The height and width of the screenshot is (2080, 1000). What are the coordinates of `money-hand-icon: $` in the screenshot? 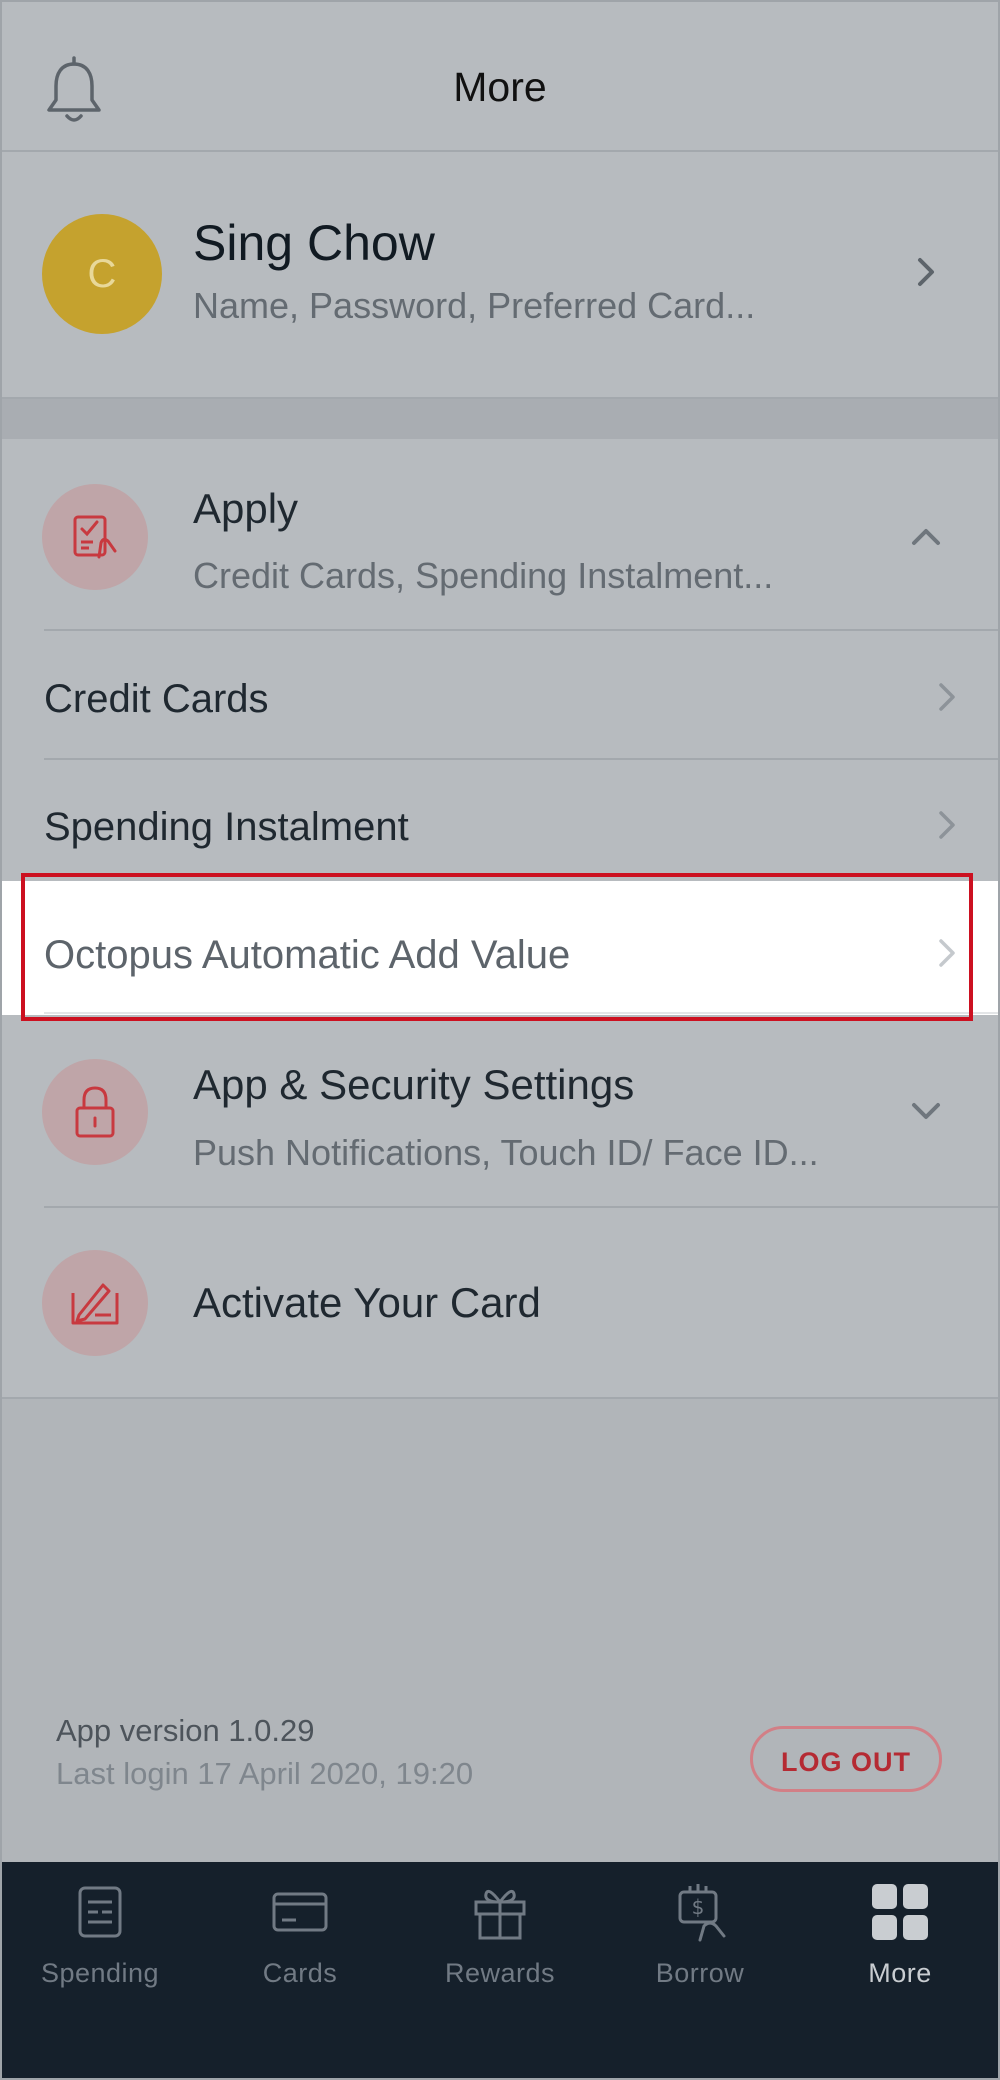 It's located at (702, 1913).